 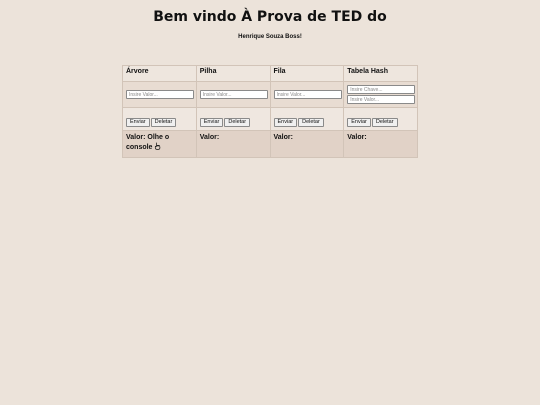 I want to click on pilha-send-button: Enviar, so click(x=211, y=122).